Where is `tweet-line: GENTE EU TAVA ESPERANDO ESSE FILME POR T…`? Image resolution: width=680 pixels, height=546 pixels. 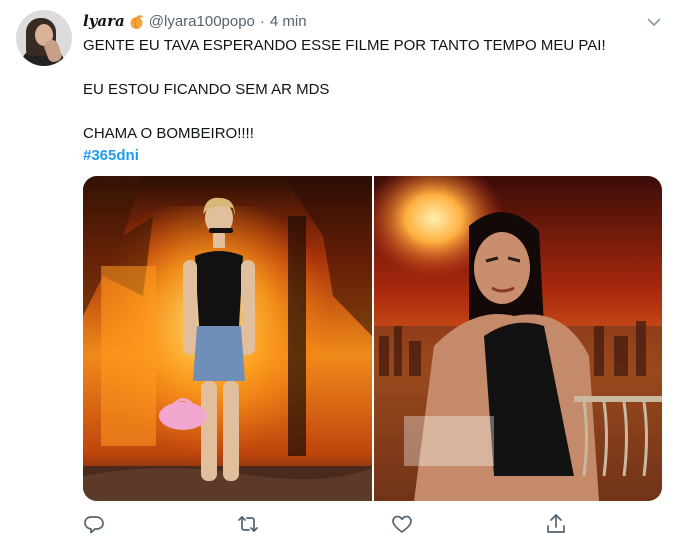
tweet-line: GENTE EU TAVA ESPERANDO ESSE FILME POR T… is located at coordinates (344, 45).